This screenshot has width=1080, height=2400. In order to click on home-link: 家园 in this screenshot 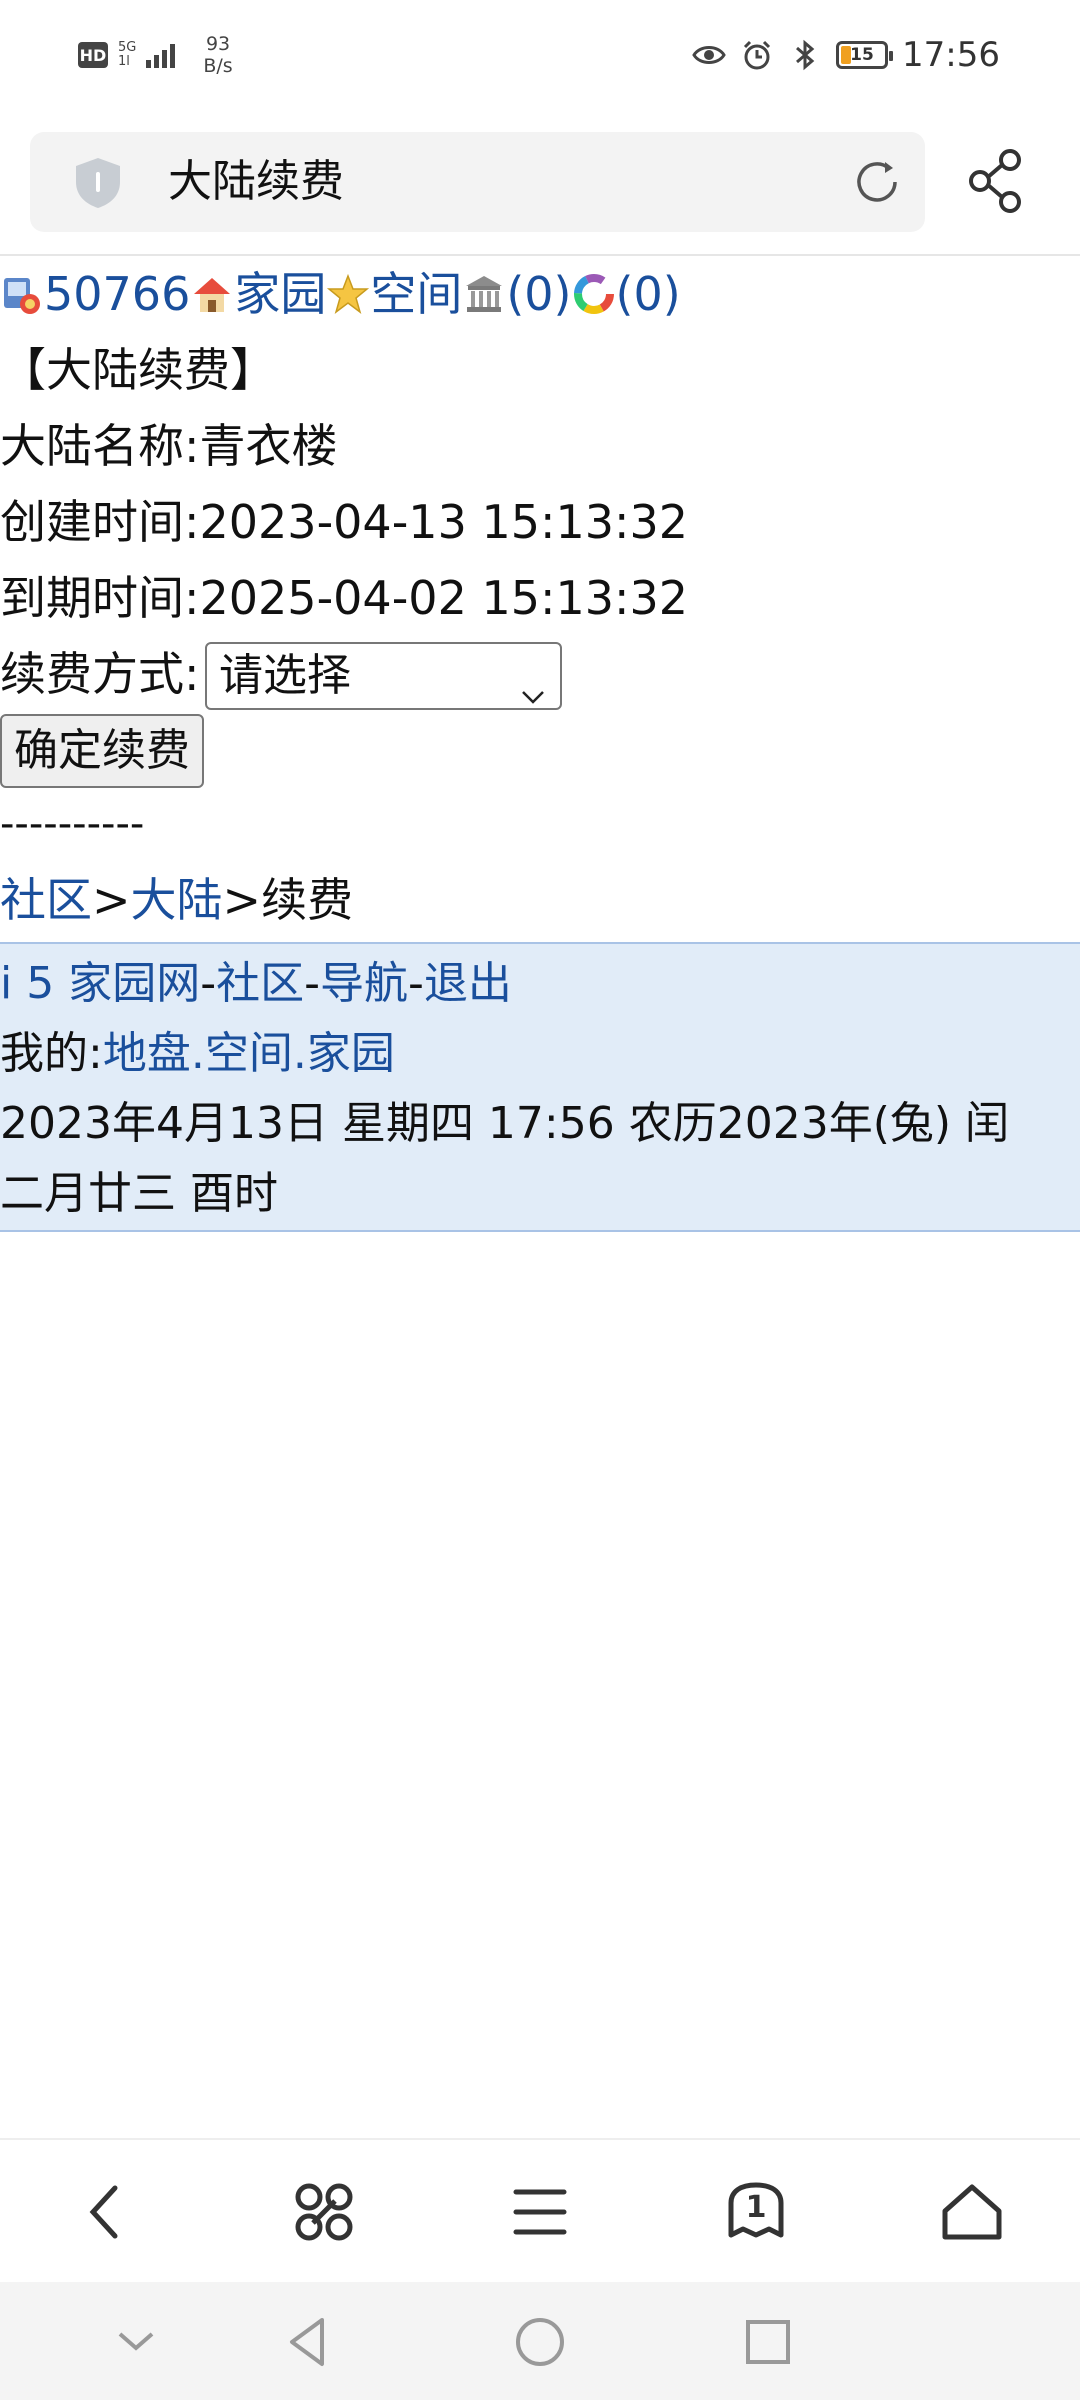, I will do `click(280, 294)`.